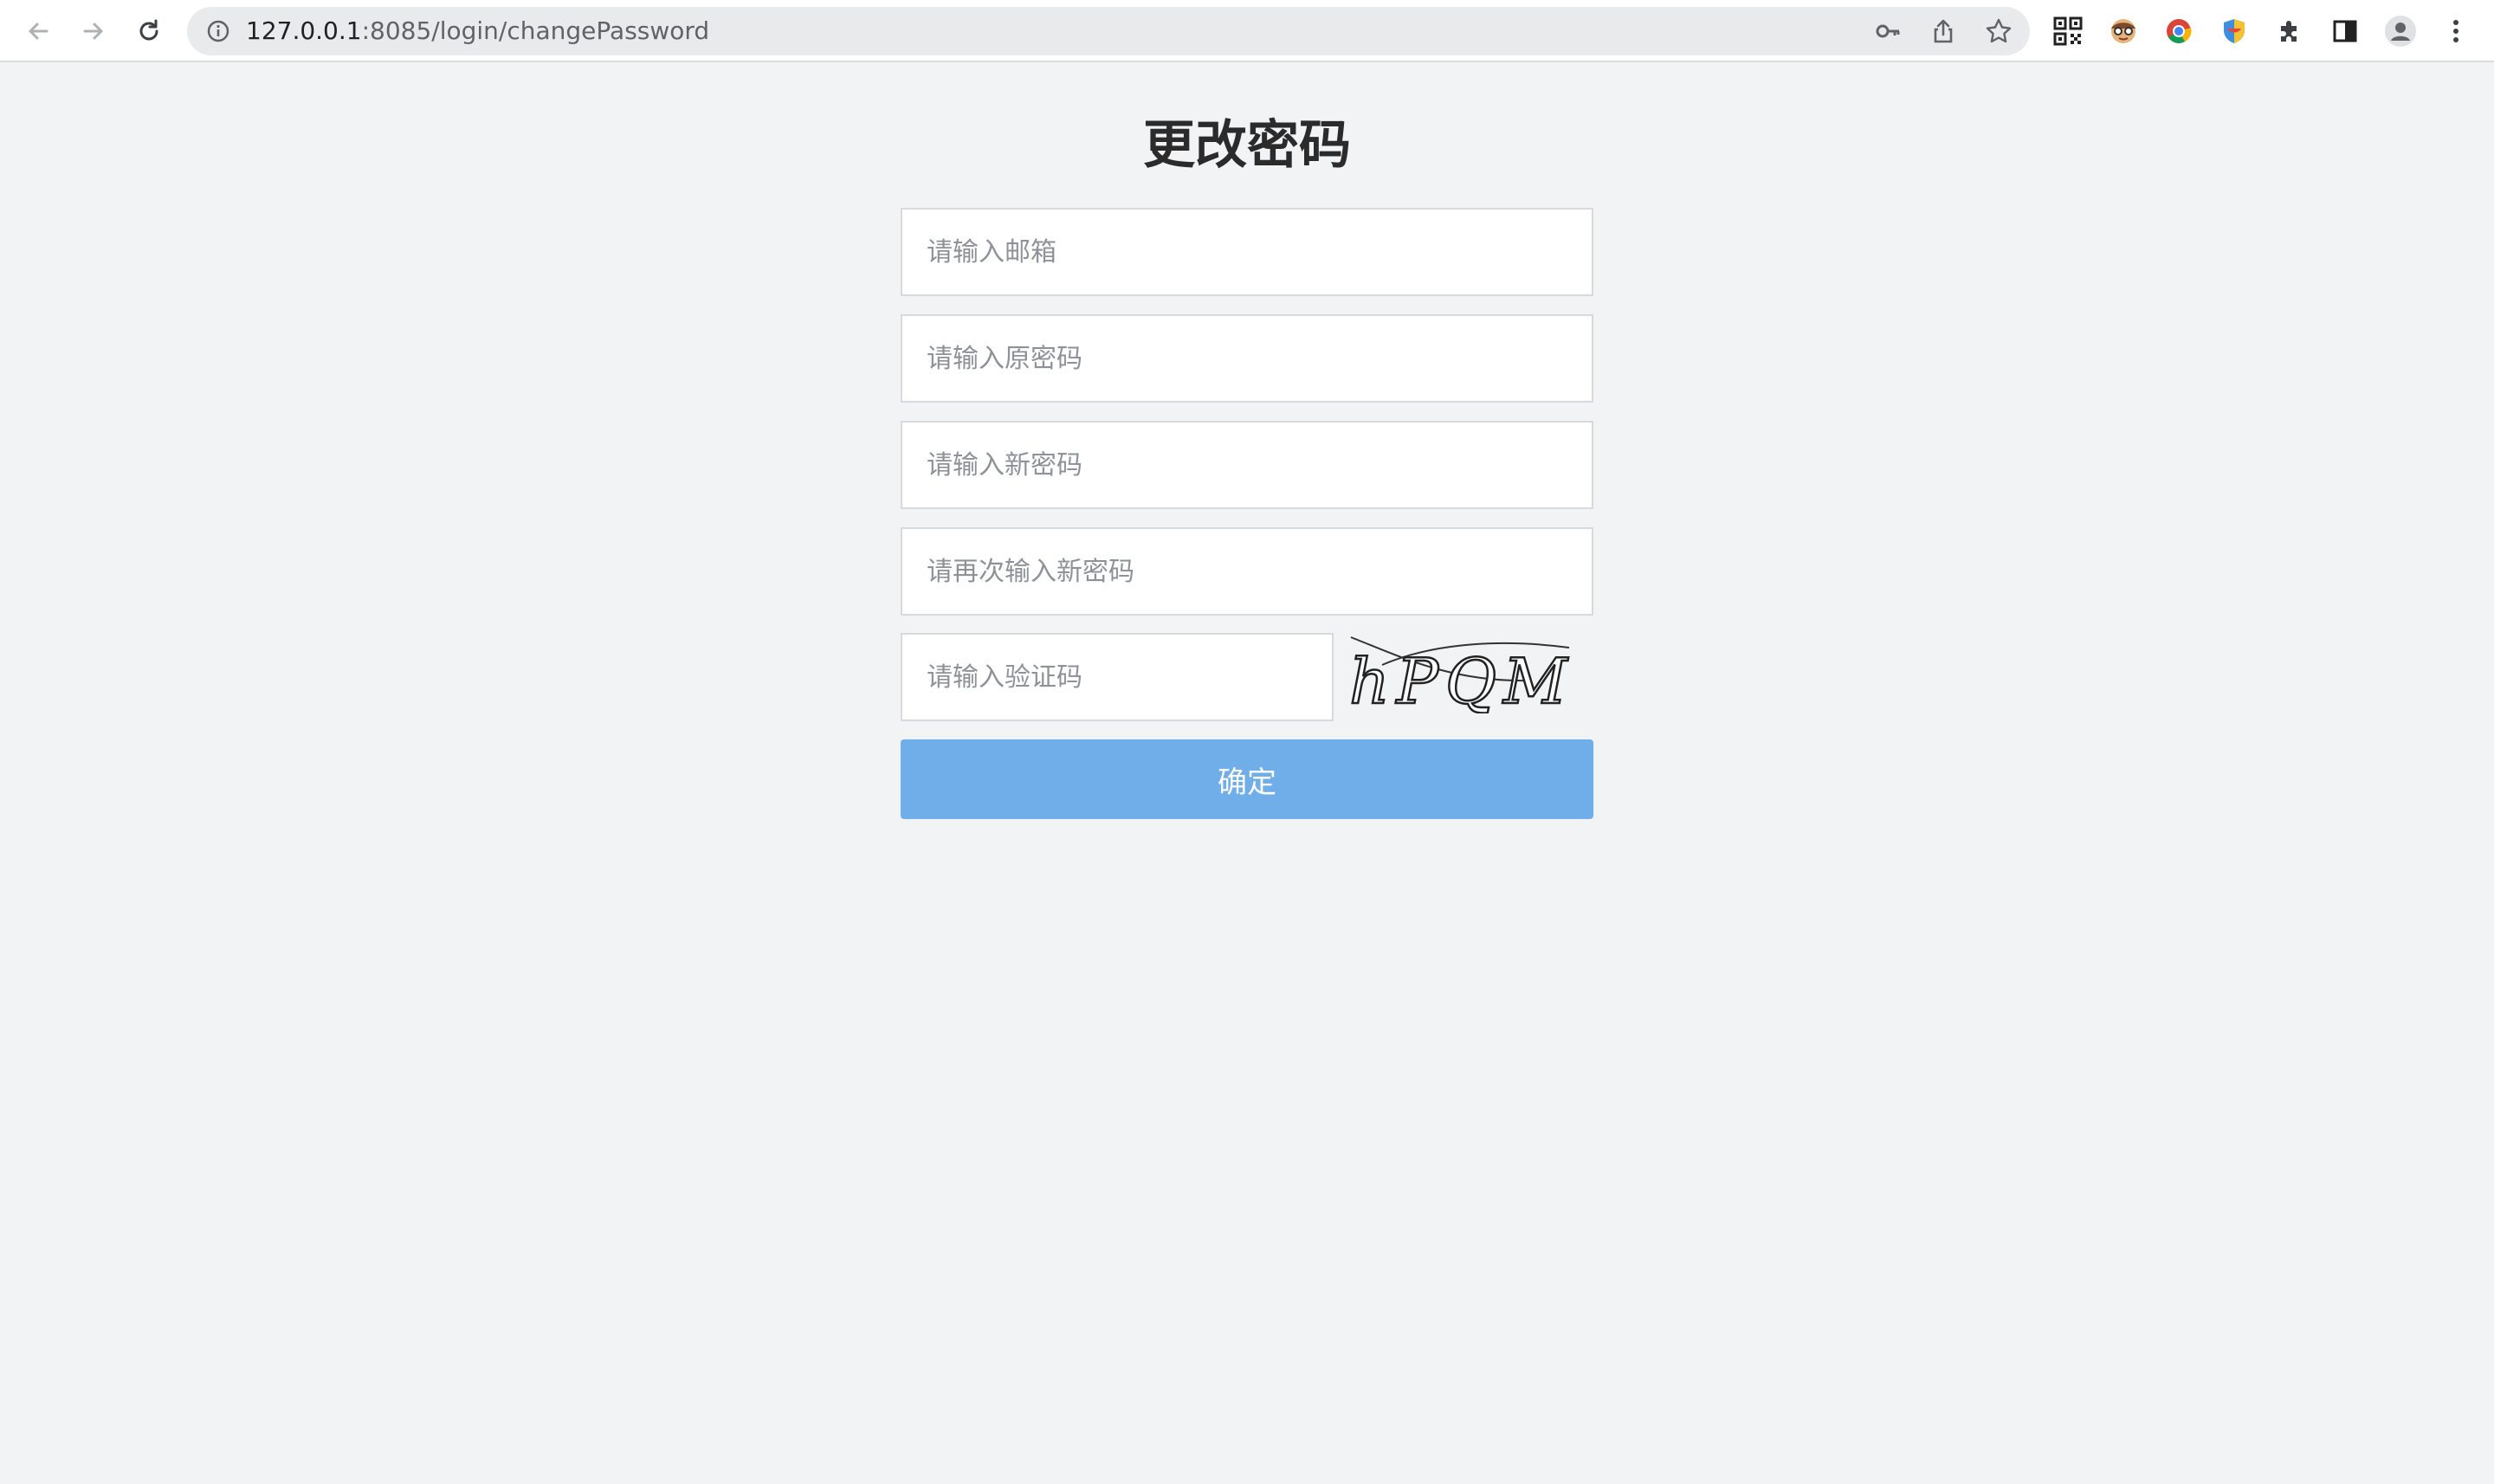 The width and height of the screenshot is (2494, 1484). What do you see at coordinates (93, 31) in the screenshot?
I see `forward-icon` at bounding box center [93, 31].